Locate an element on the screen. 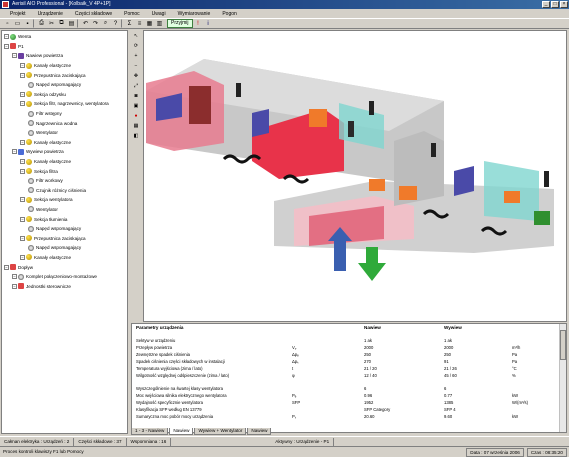  param-w: 9.60 is located at coordinates (448, 416).